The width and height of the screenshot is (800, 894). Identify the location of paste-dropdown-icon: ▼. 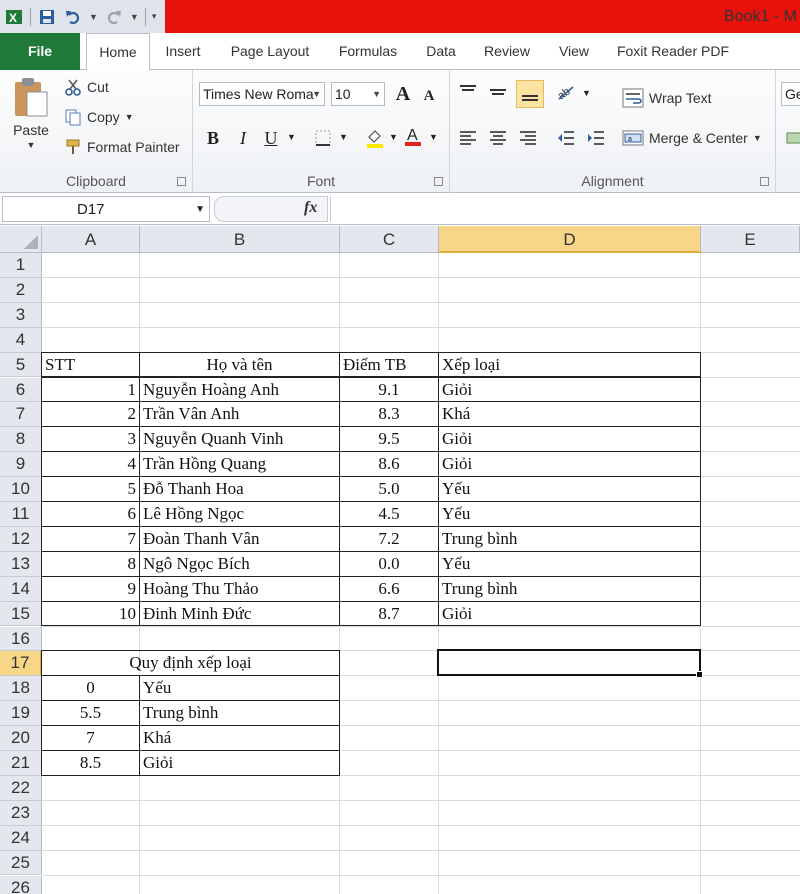
(31, 145).